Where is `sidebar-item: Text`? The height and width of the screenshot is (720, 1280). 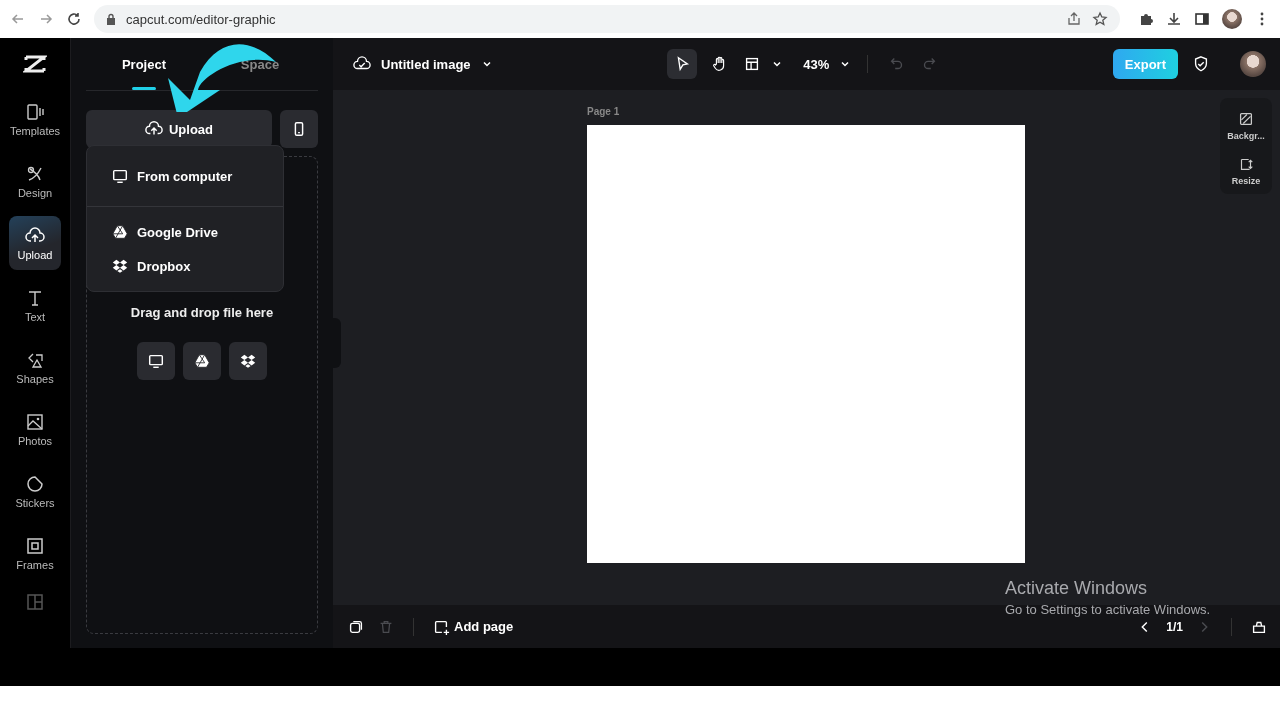 sidebar-item: Text is located at coordinates (35, 305).